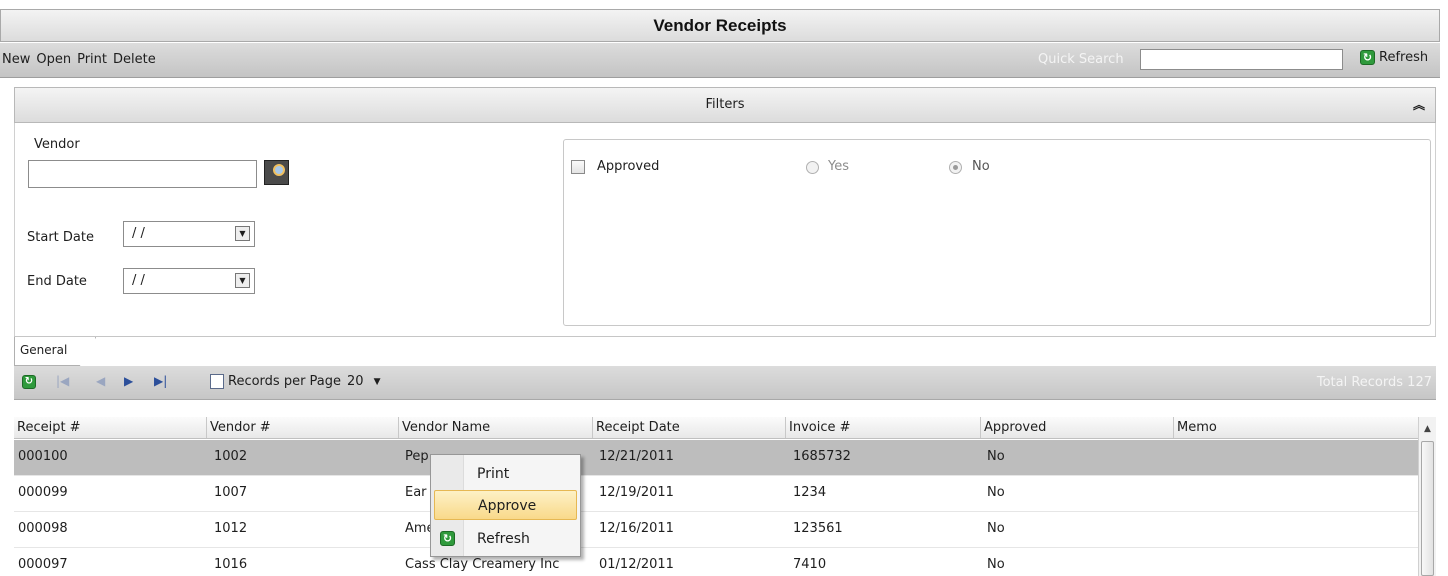 This screenshot has width=1448, height=576. I want to click on total-records-label: Total Records, so click(1360, 382).